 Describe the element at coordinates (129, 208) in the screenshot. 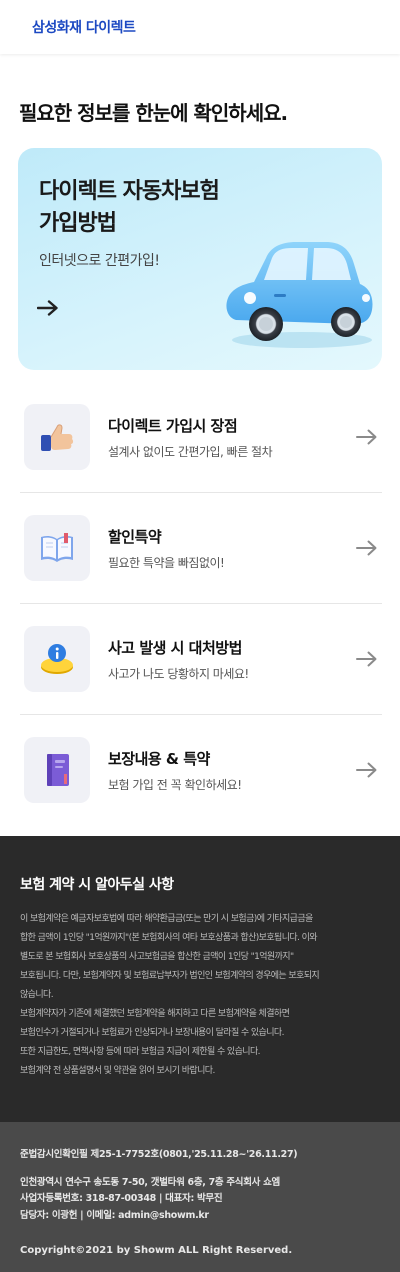

I see `hero-title: 다이렉트 자동차보험 가입방법` at that location.